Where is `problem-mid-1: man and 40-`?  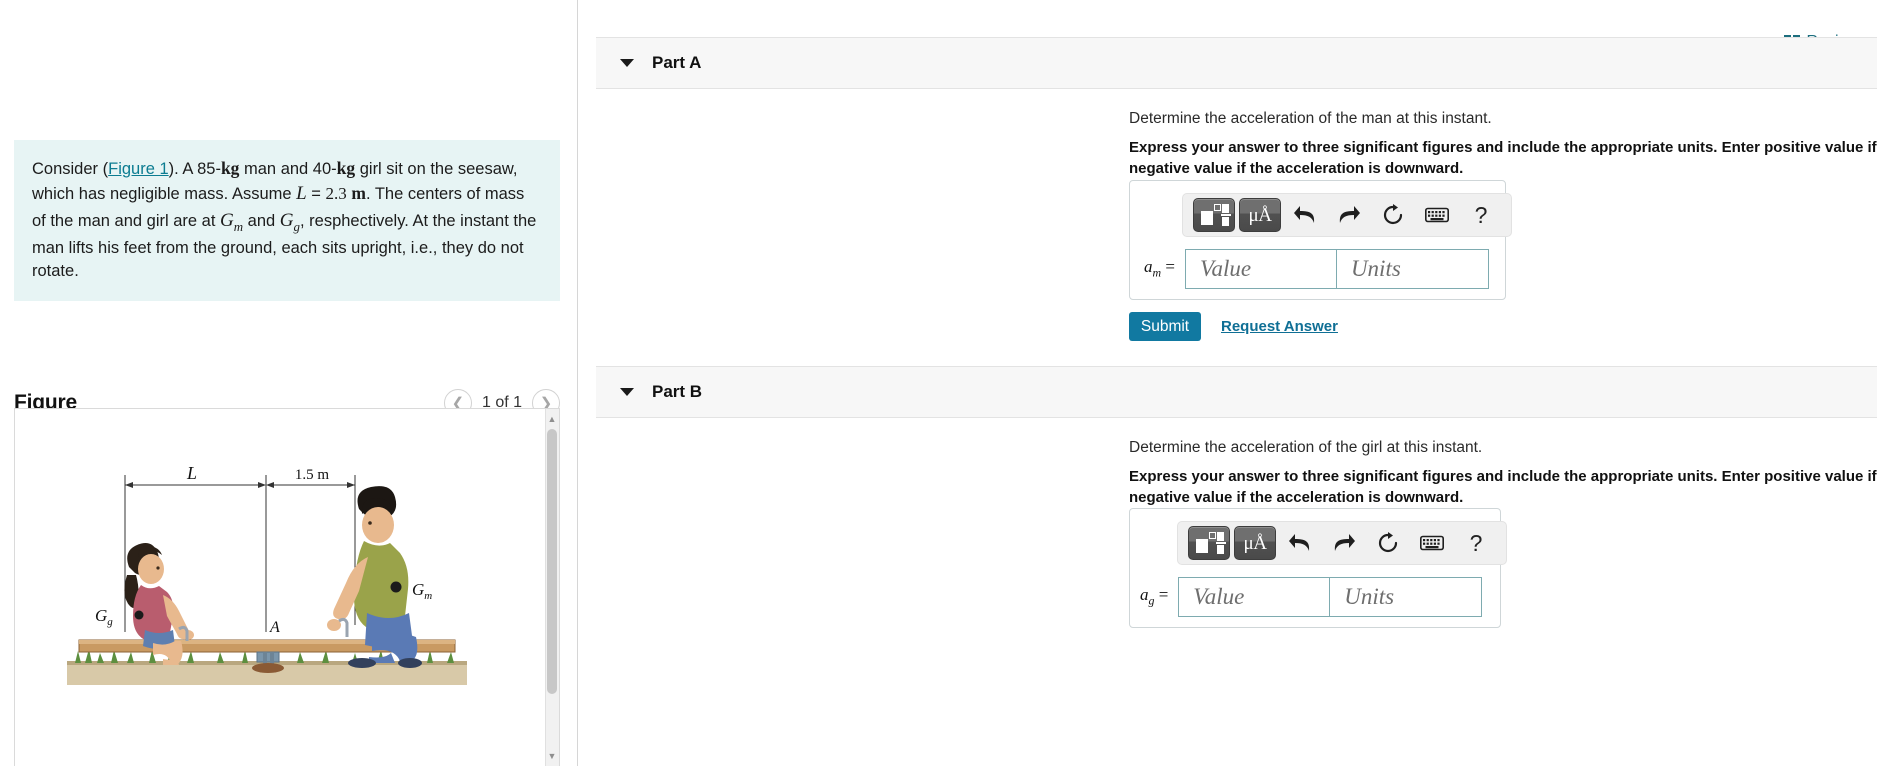 problem-mid-1: man and 40- is located at coordinates (288, 169).